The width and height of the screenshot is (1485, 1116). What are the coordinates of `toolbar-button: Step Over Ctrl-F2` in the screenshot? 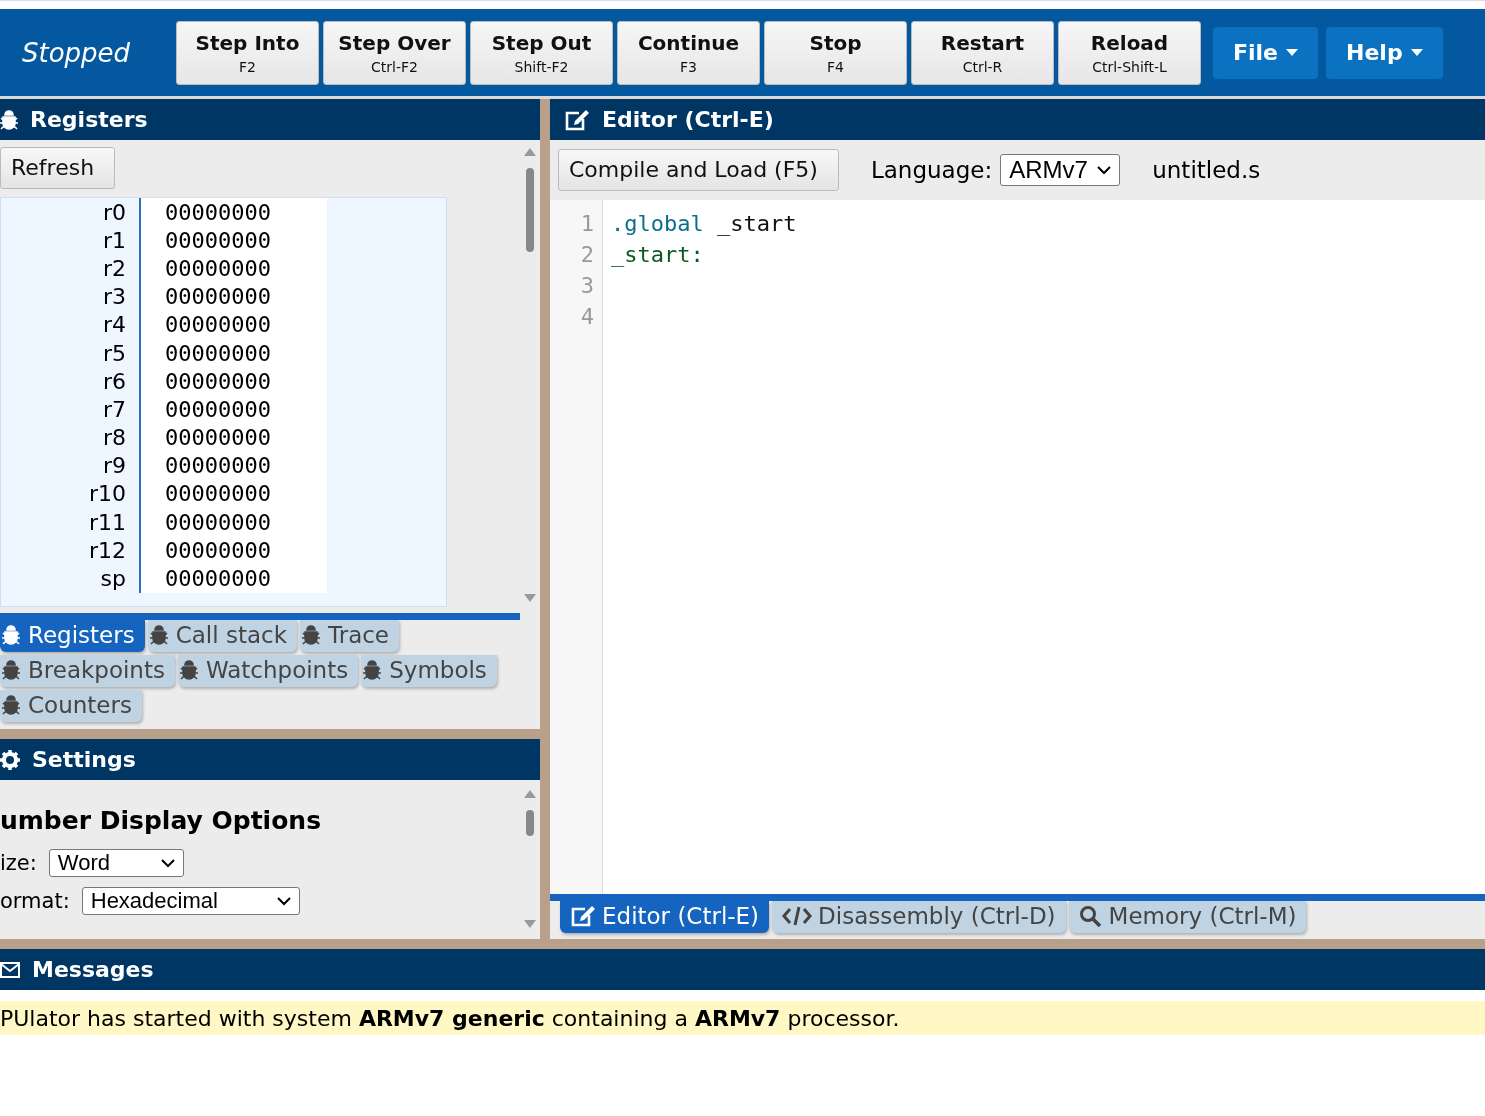 It's located at (394, 52).